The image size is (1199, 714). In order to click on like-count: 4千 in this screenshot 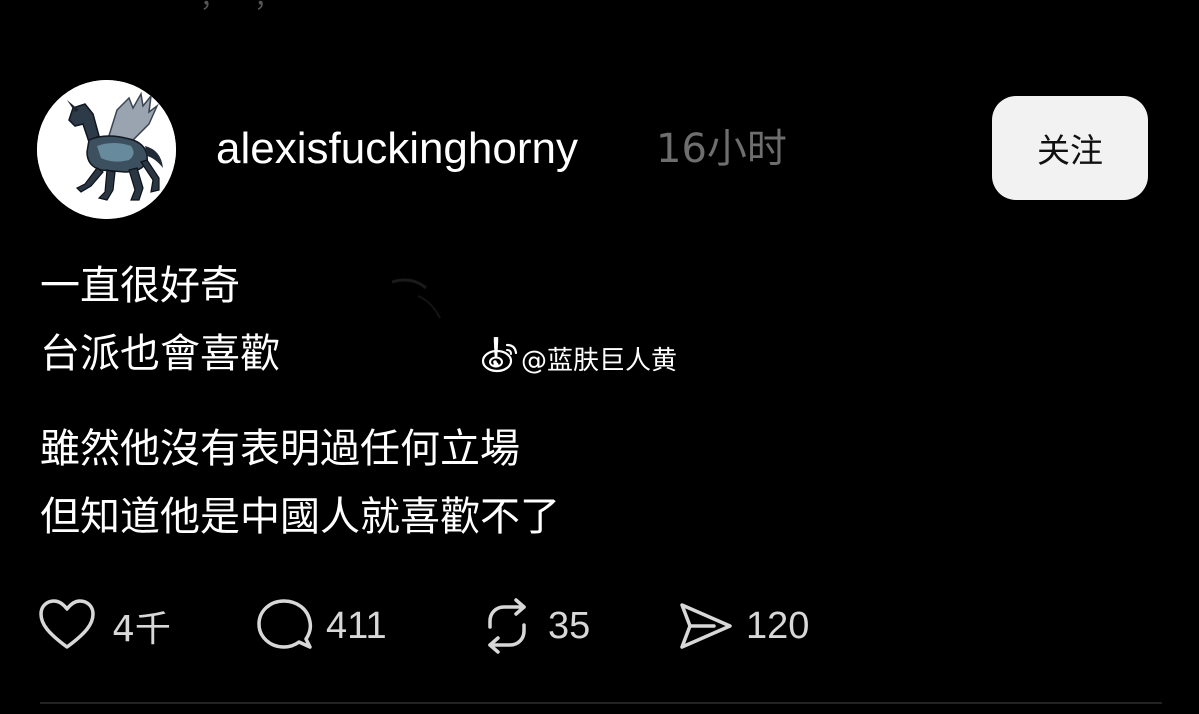, I will do `click(141, 629)`.